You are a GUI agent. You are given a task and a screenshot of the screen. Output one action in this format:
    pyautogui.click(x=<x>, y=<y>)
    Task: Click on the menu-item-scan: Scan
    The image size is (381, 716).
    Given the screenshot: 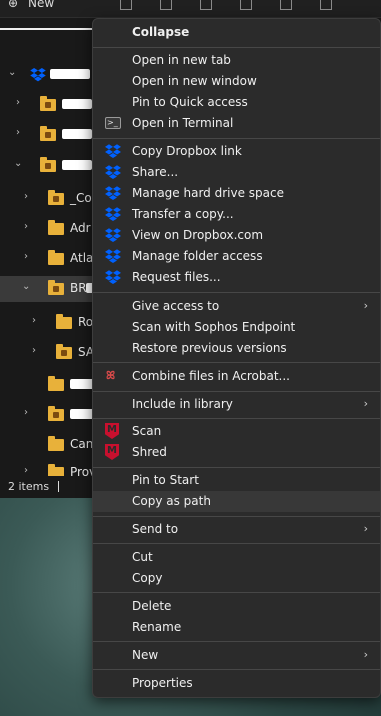 What is the action you would take?
    pyautogui.click(x=236, y=431)
    